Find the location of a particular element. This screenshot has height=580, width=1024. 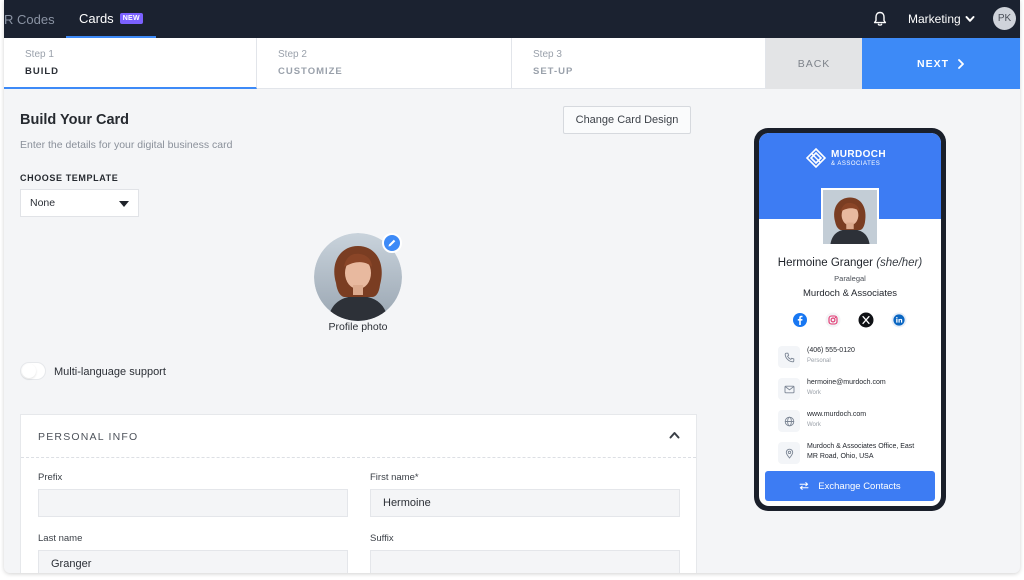

org-switcher: Marketing is located at coordinates (941, 19).